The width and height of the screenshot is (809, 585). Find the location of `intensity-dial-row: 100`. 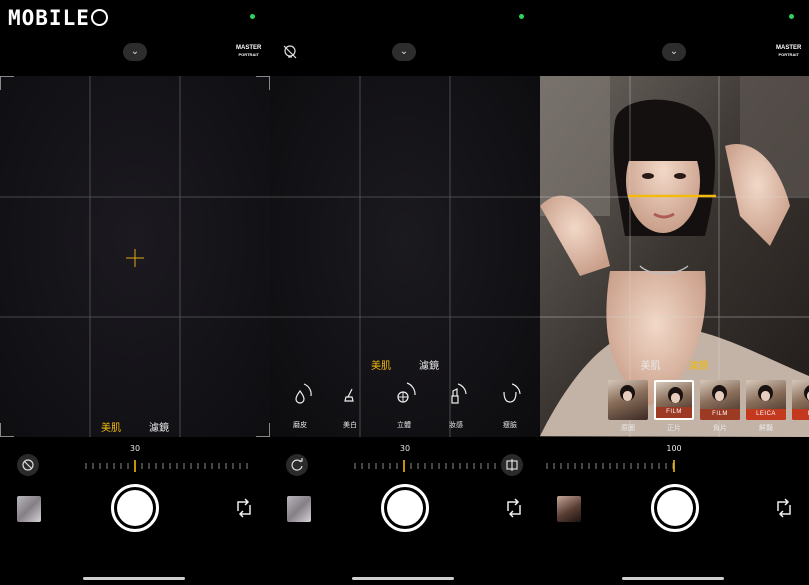

intensity-dial-row: 100 is located at coordinates (674, 458).